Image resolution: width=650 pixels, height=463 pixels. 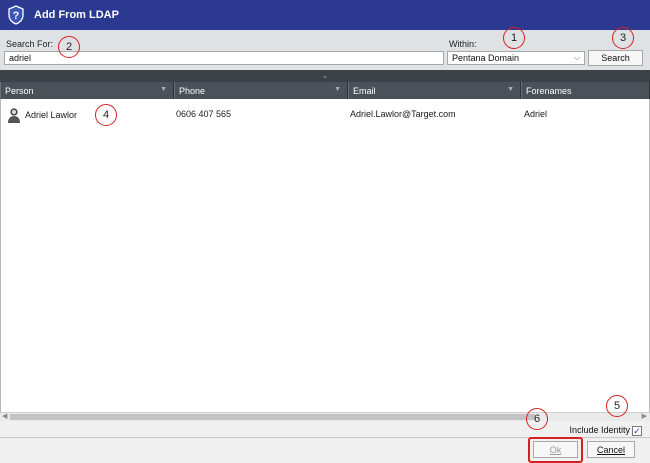 What do you see at coordinates (325, 15) in the screenshot?
I see `title-bar: ? Add From LDAP` at bounding box center [325, 15].